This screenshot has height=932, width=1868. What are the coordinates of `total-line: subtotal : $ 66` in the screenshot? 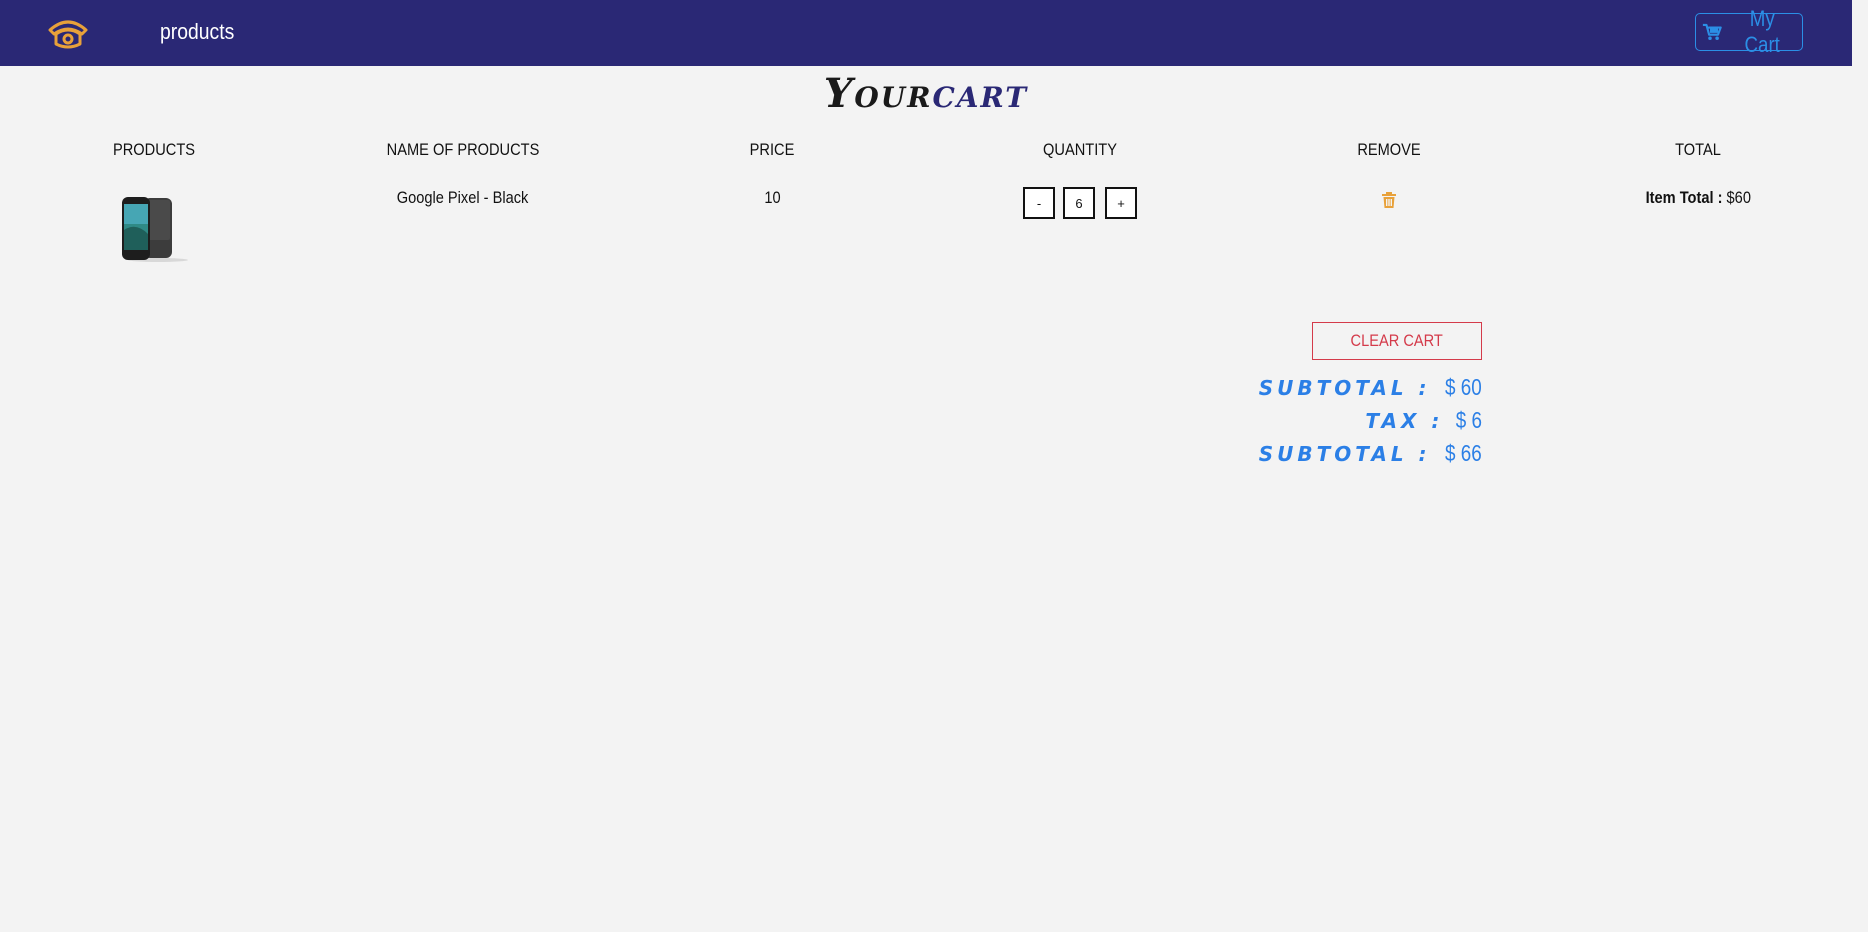 It's located at (1332, 454).